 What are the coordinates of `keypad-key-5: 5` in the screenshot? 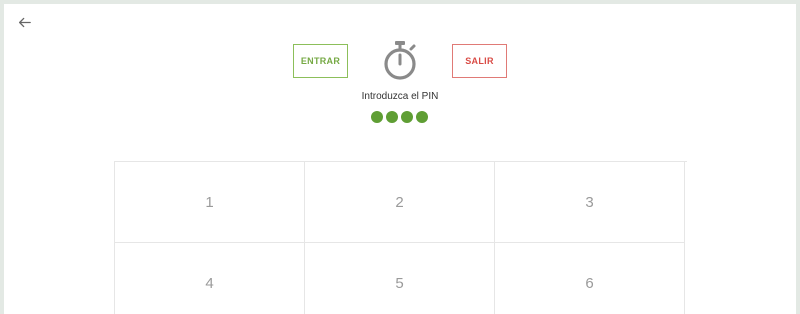 It's located at (400, 278).